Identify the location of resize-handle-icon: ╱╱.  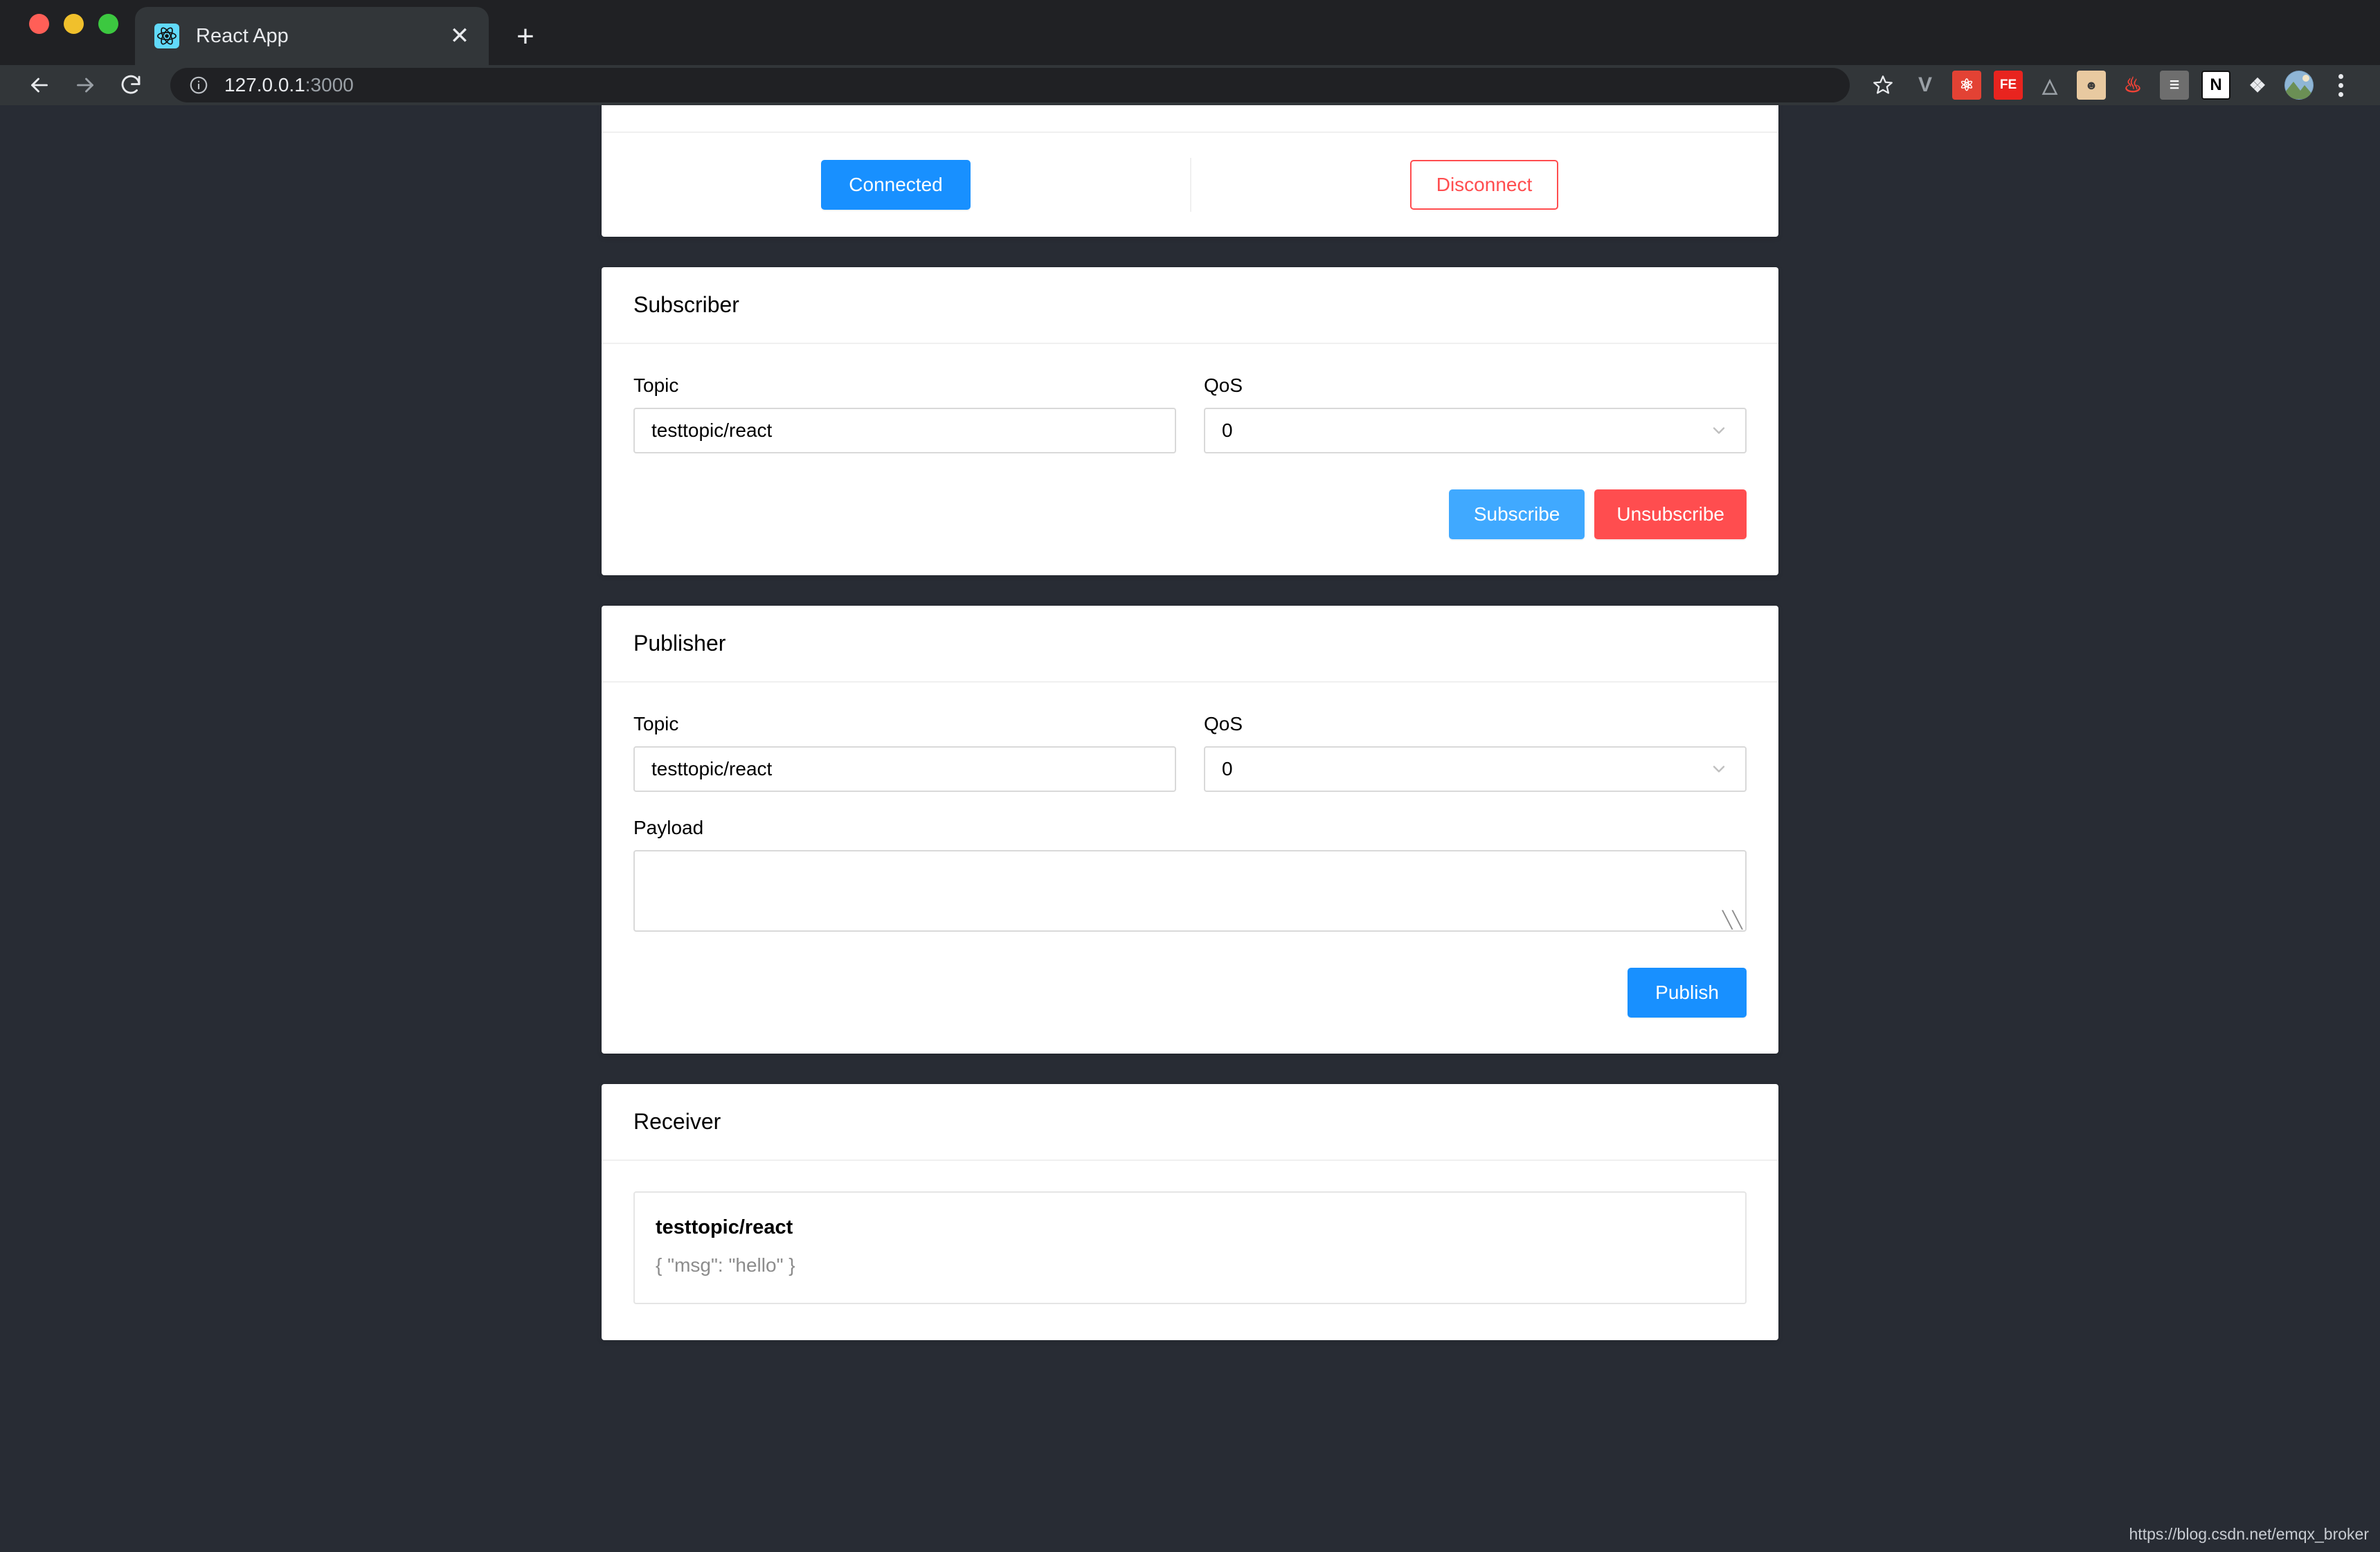
(1732, 920).